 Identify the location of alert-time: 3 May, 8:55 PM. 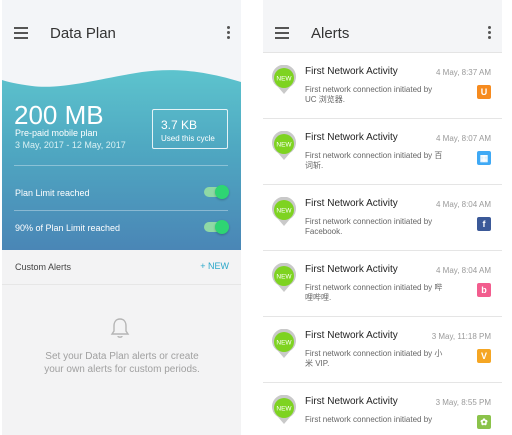
(463, 402).